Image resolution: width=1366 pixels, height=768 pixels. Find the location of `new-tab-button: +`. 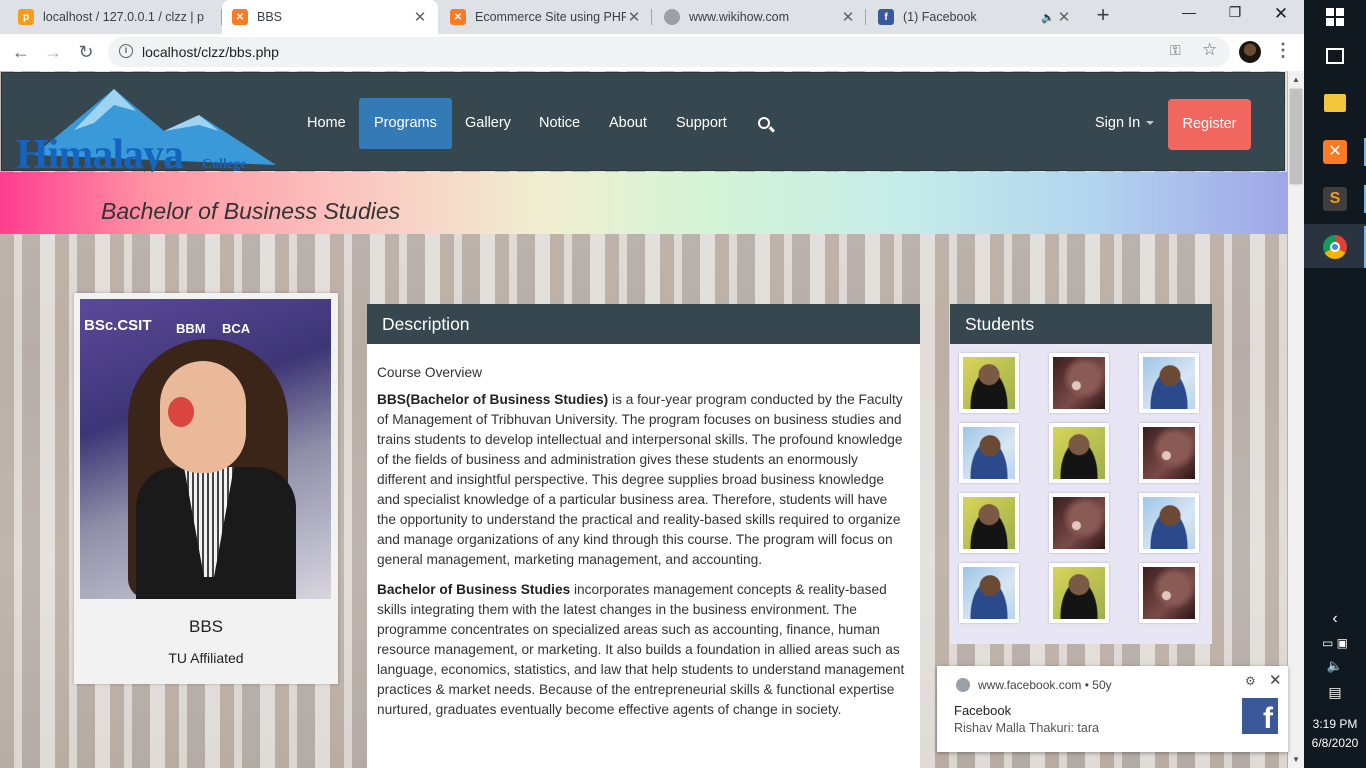

new-tab-button: + is located at coordinates (1103, 15).